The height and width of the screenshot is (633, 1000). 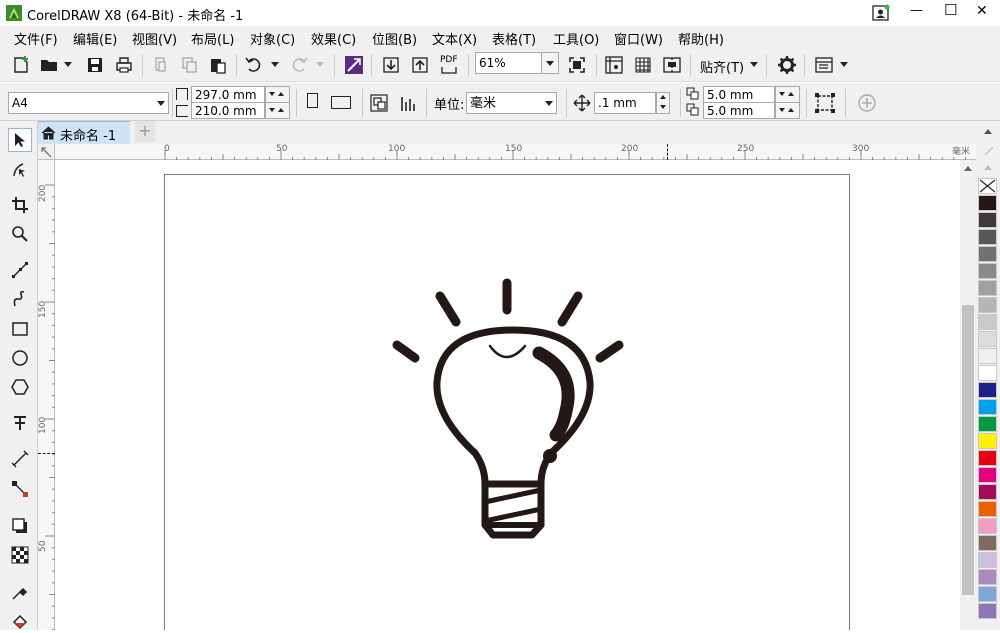 I want to click on palette-up-icon, so click(x=988, y=167).